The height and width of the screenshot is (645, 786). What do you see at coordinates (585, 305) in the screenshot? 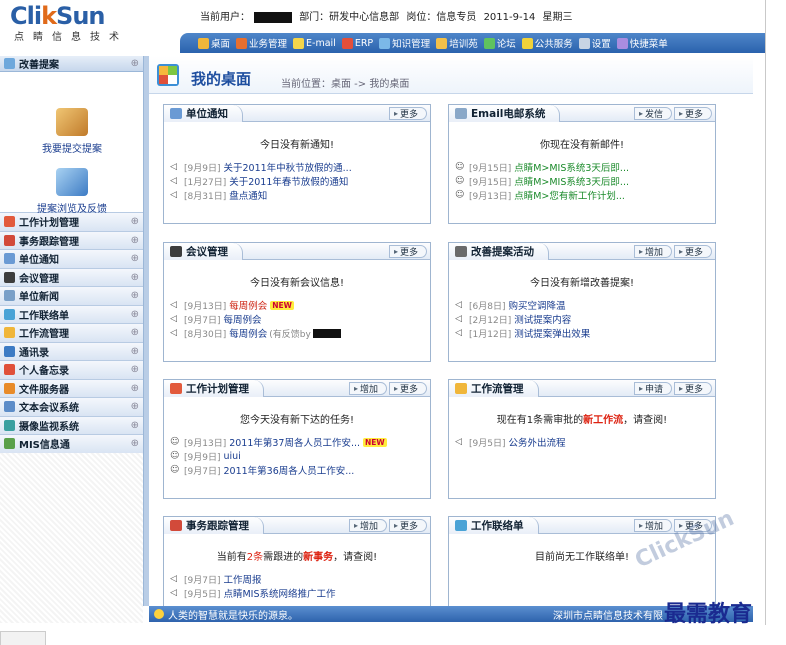
I see `list-item: ◁ [6月8日] 购买空调降温` at bounding box center [585, 305].